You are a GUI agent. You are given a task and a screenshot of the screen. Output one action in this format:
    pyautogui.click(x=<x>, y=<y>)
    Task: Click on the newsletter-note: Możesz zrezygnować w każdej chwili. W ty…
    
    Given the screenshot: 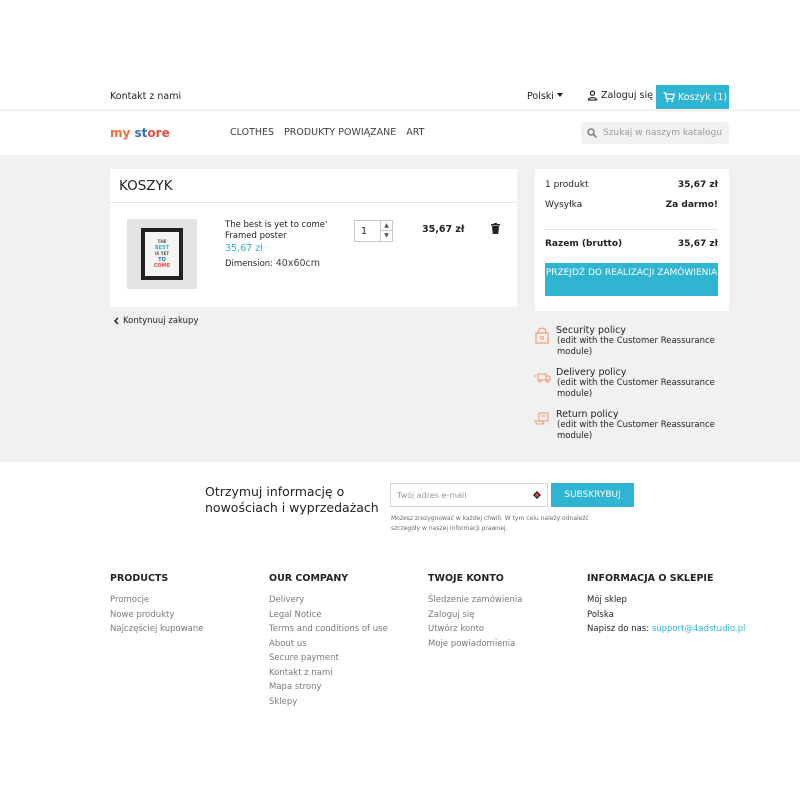 What is the action you would take?
    pyautogui.click(x=490, y=523)
    